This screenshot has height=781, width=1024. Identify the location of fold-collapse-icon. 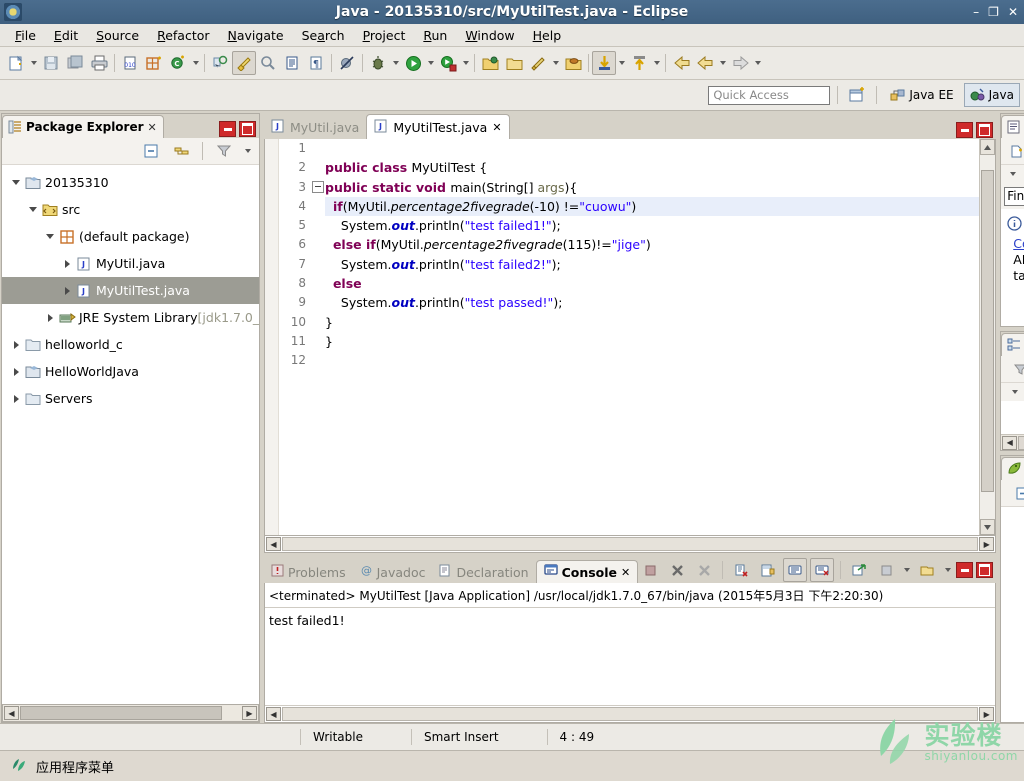
(318, 187).